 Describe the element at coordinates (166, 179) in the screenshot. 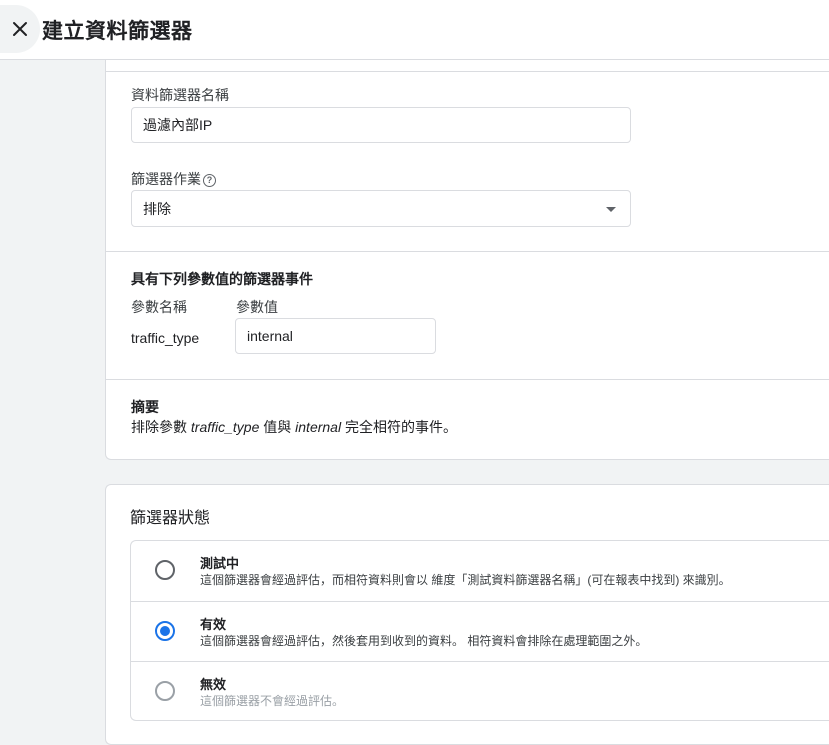

I see `filter-operation-label-text: 篩選器作業` at that location.